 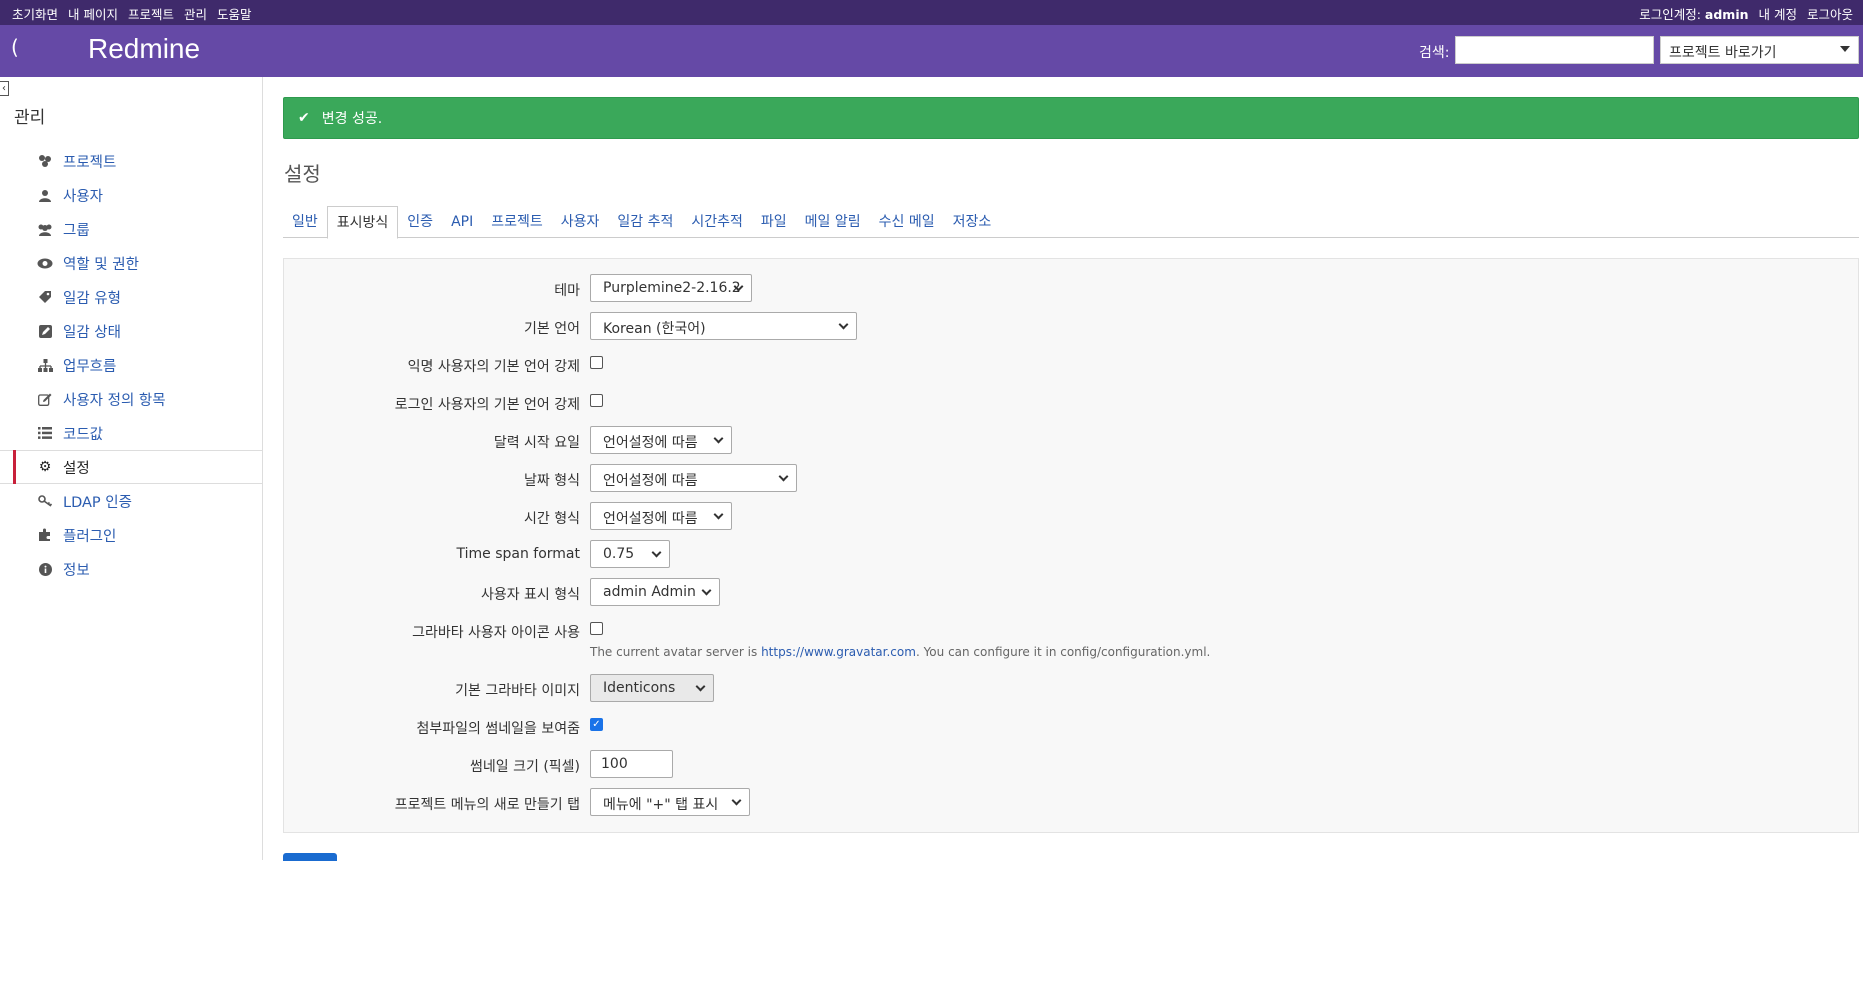 I want to click on my-account-link: 내 계정, so click(x=1778, y=13).